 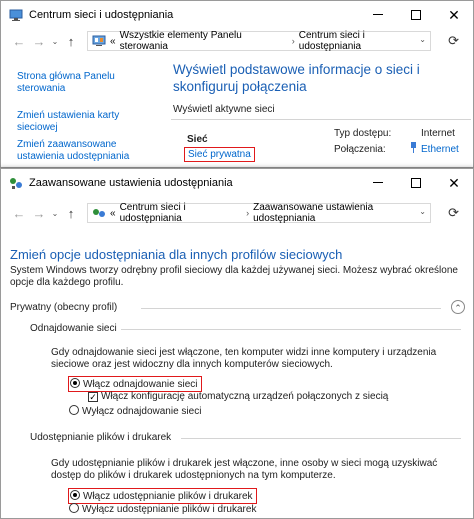 What do you see at coordinates (77, 83) in the screenshot?
I see `sidebar-item-home: Strona główna Panelu sterowania` at bounding box center [77, 83].